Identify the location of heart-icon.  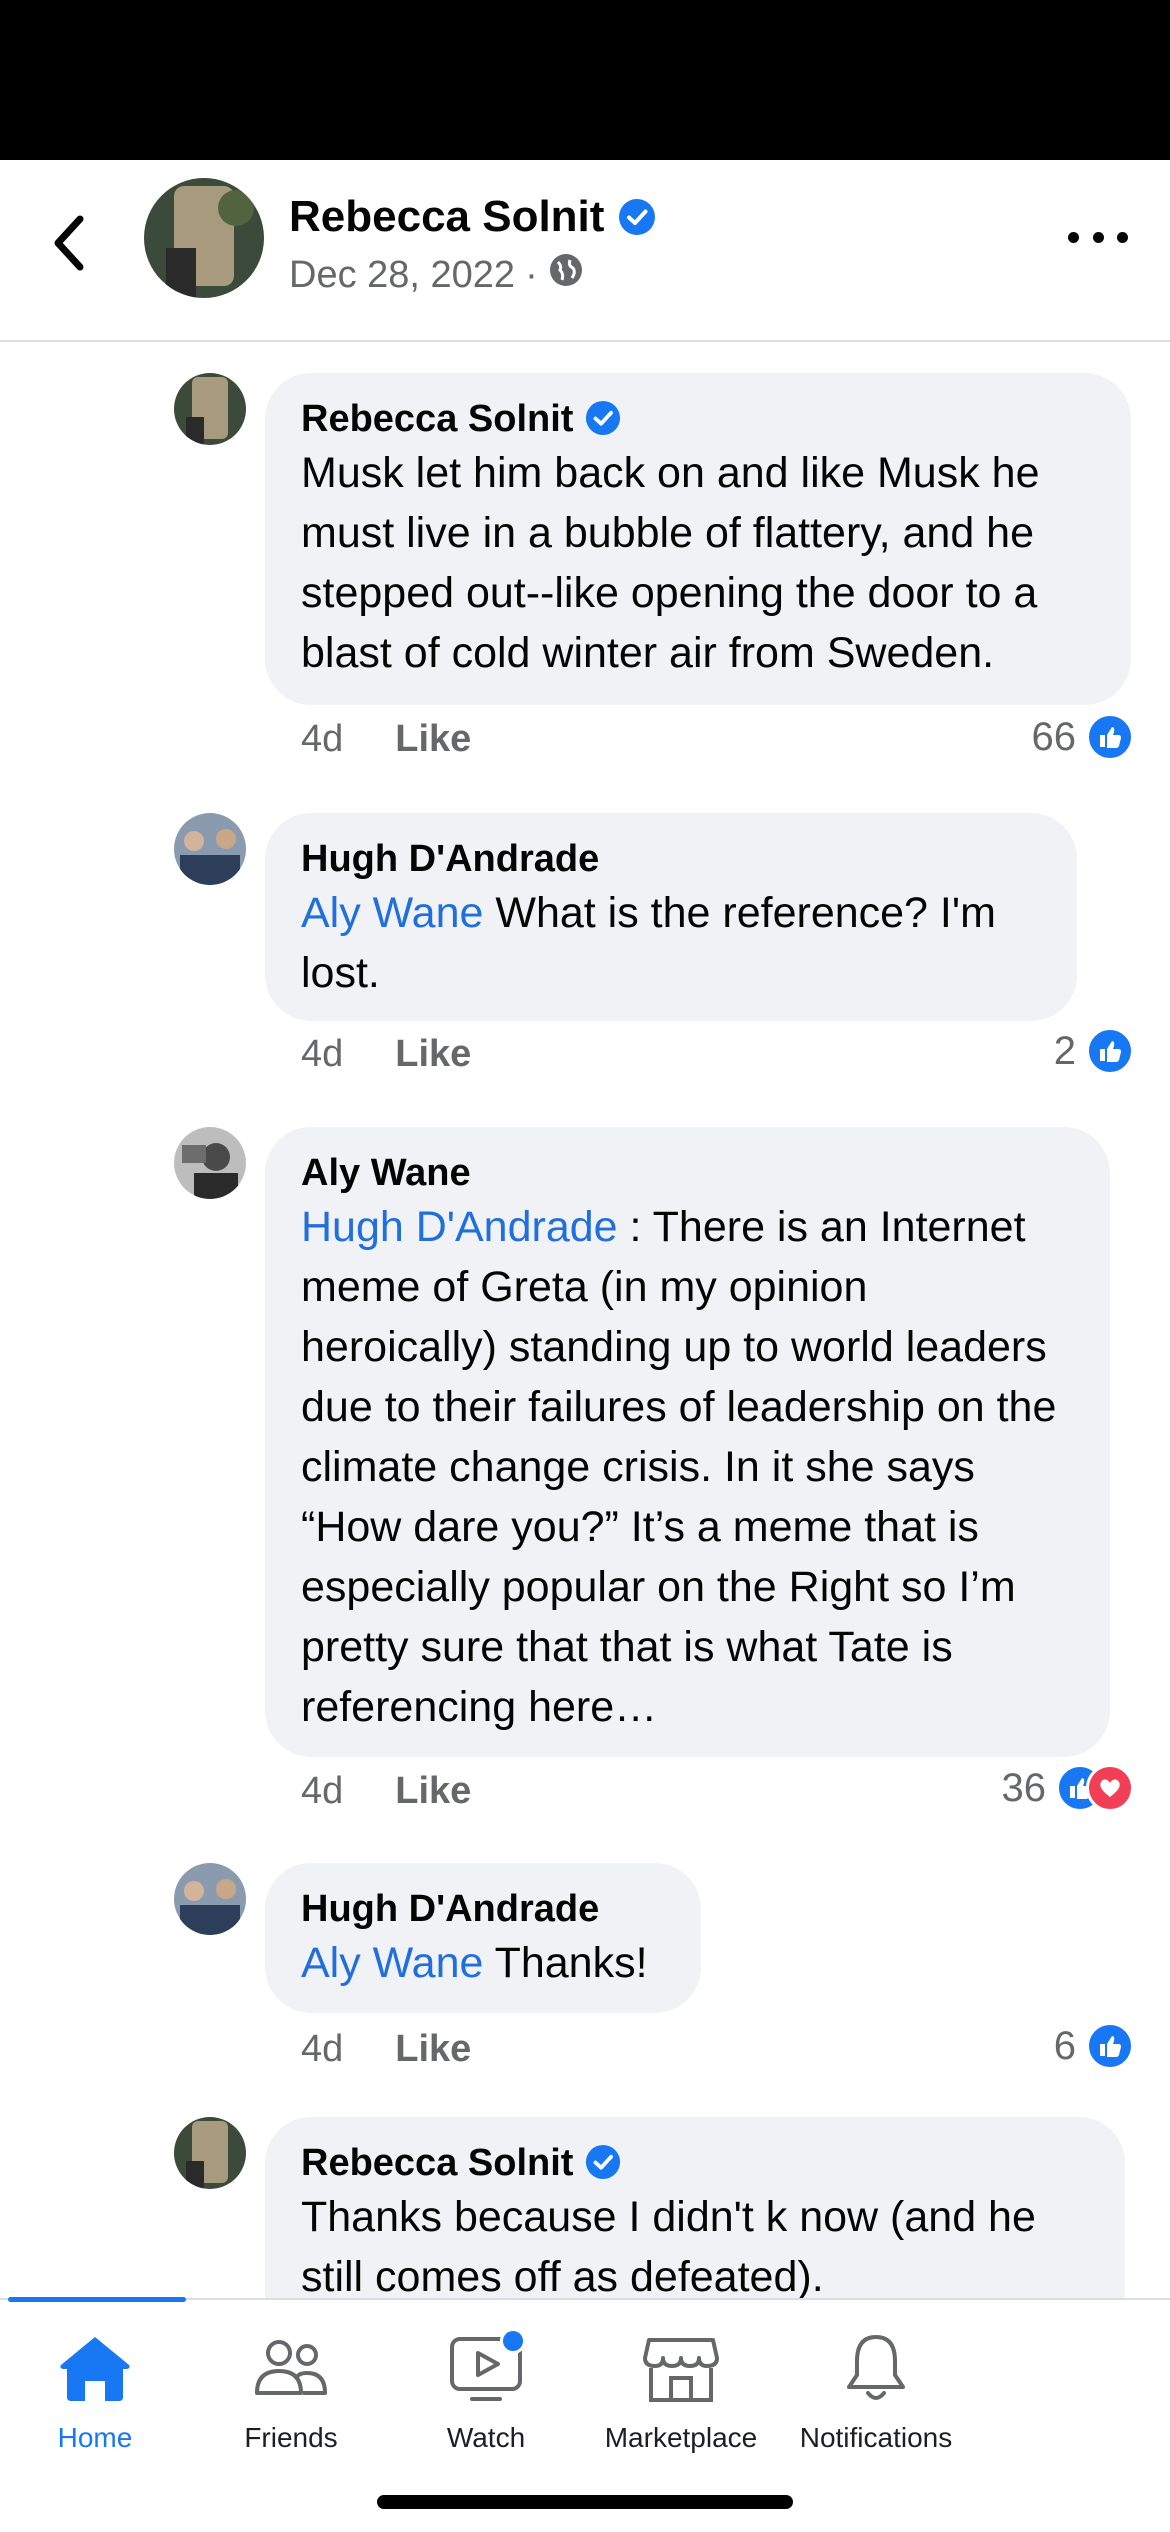
(1110, 1788).